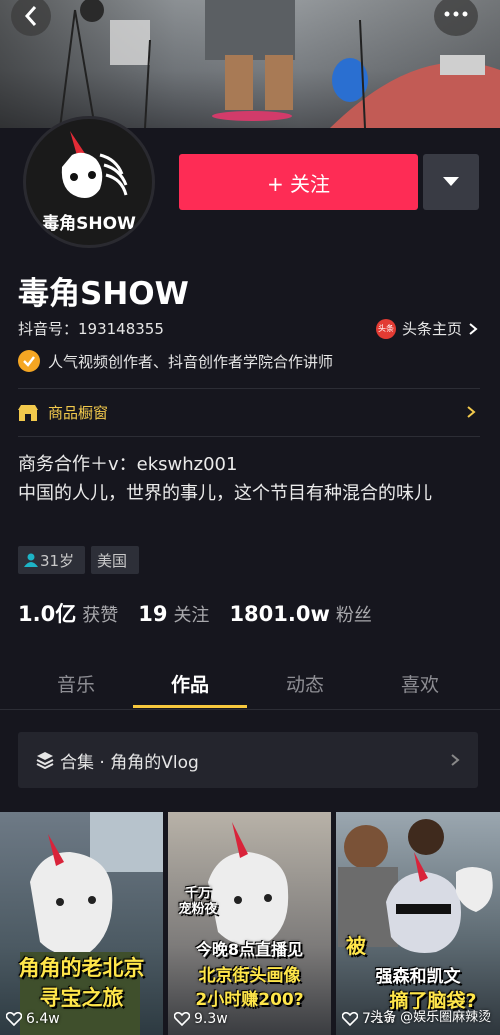  What do you see at coordinates (420, 683) in the screenshot?
I see `tab-likes: 喜欢` at bounding box center [420, 683].